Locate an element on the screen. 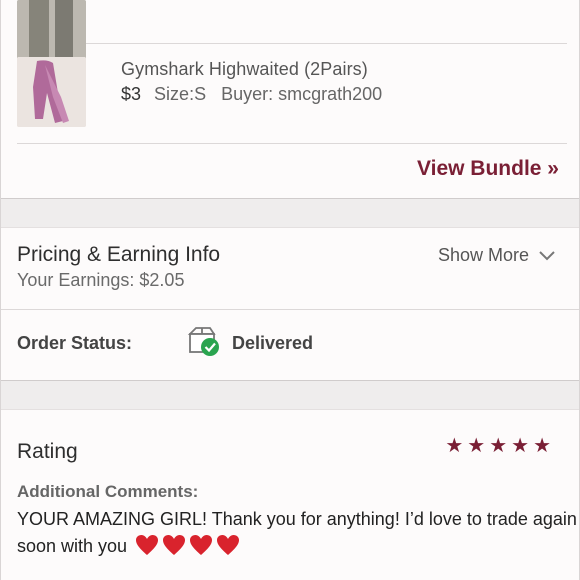 The height and width of the screenshot is (580, 580). show-more-button: Show More is located at coordinates (496, 255).